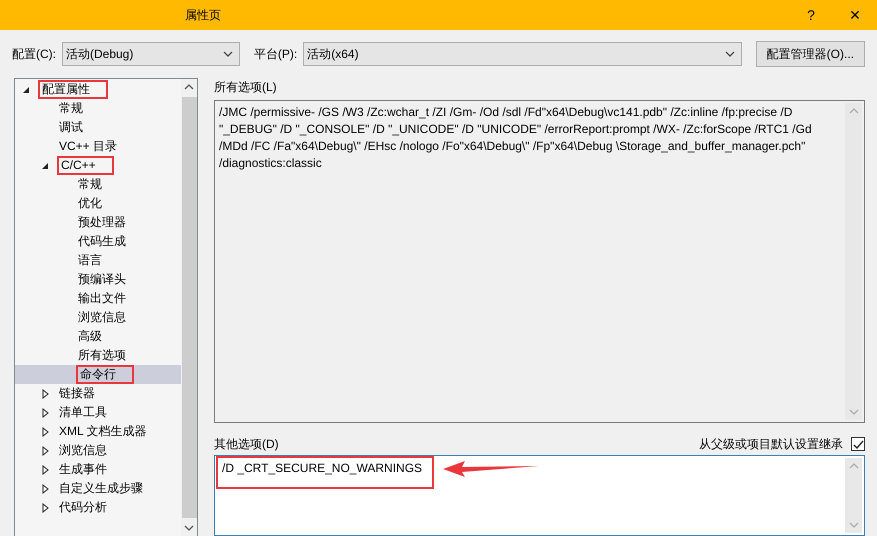  I want to click on inherit-checkbox, so click(858, 444).